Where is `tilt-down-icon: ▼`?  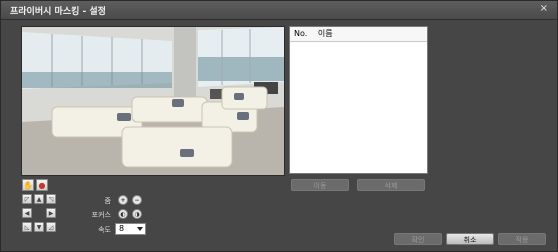
tilt-down-icon: ▼ is located at coordinates (39, 227).